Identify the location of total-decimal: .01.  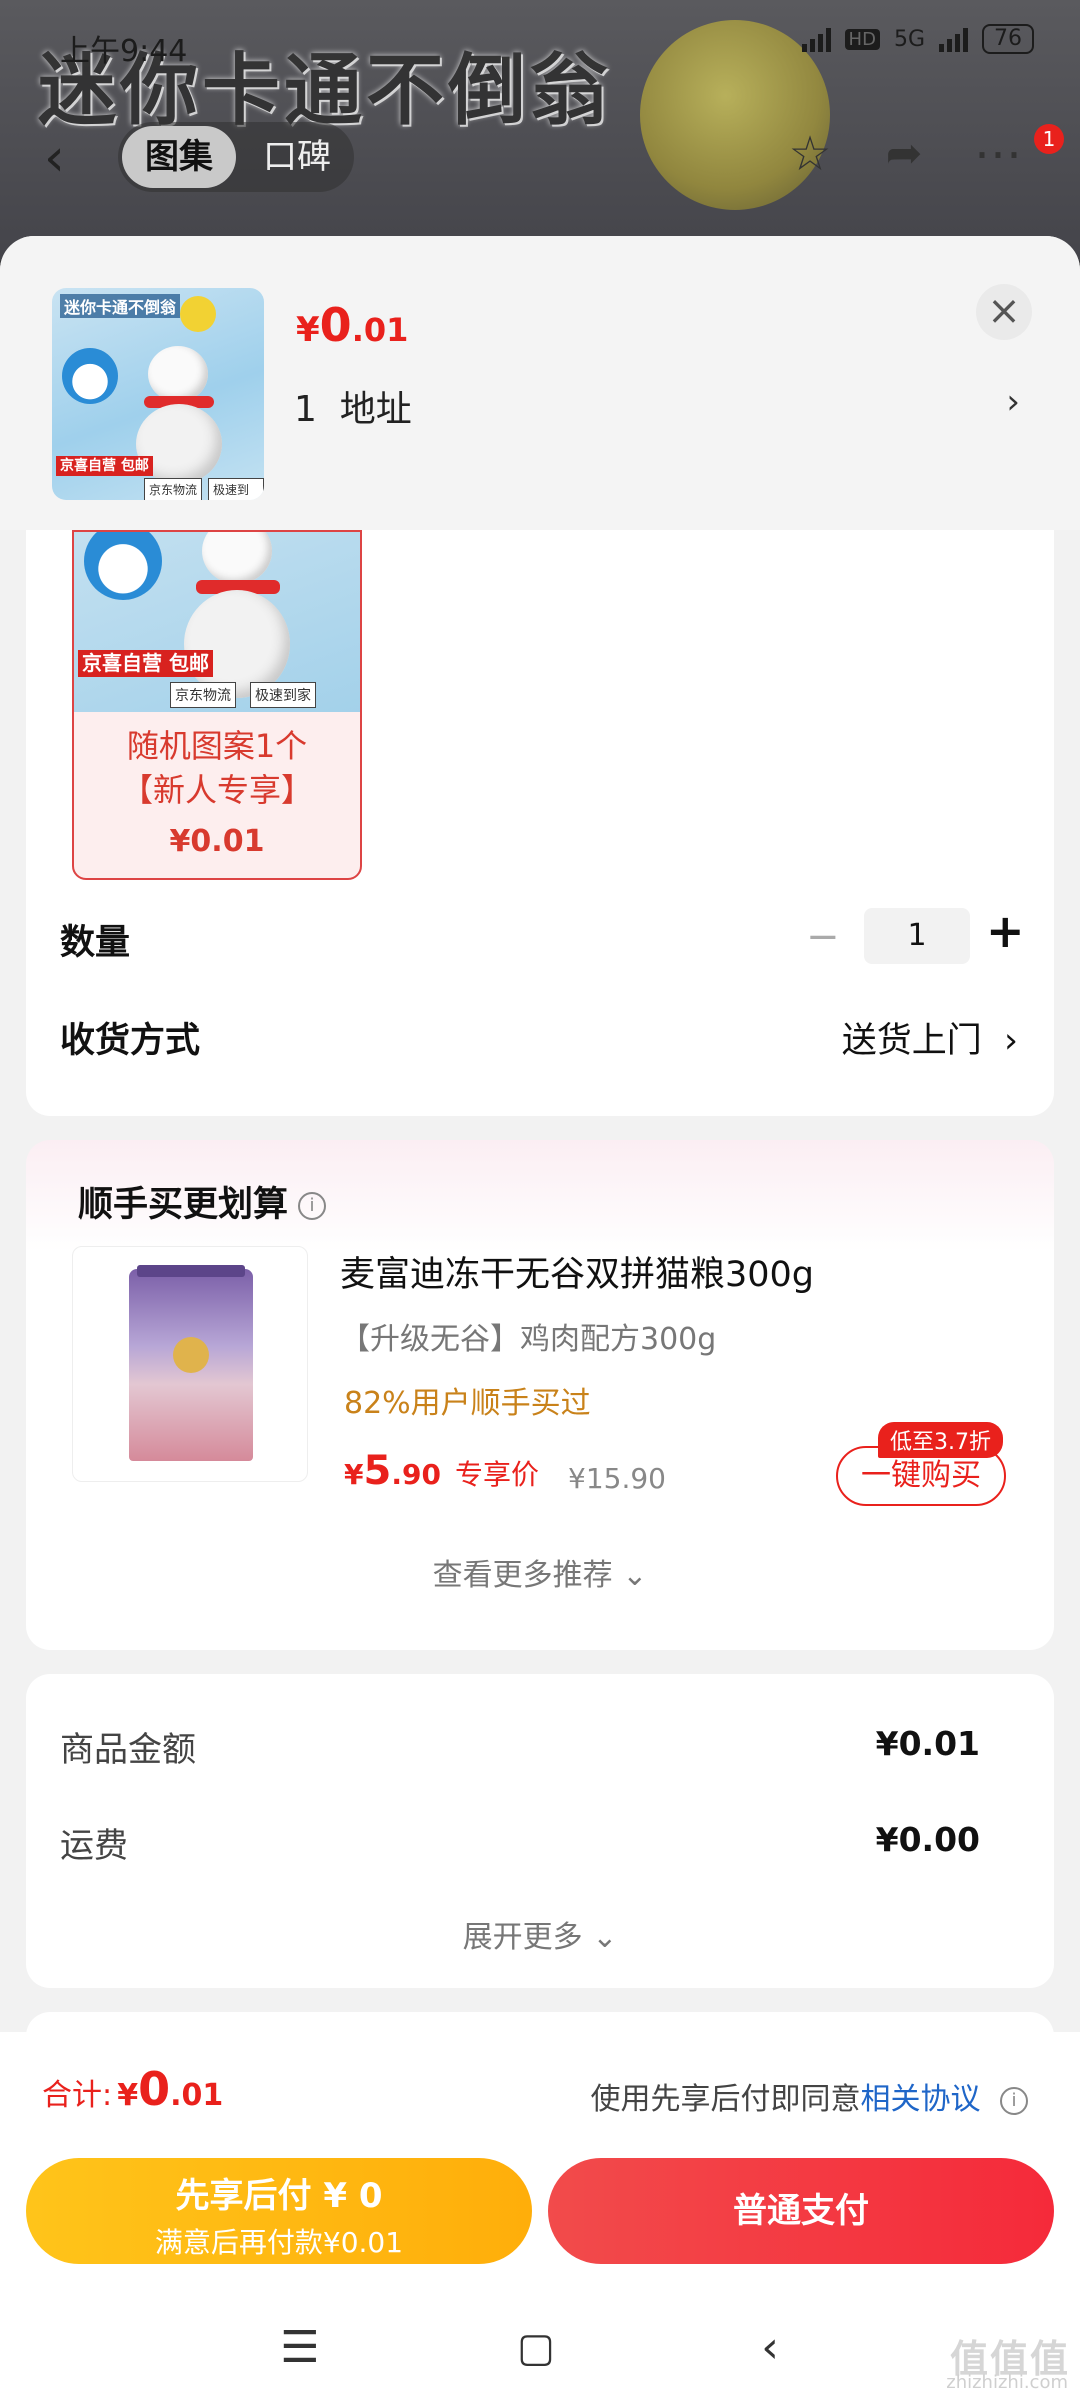
(197, 2095).